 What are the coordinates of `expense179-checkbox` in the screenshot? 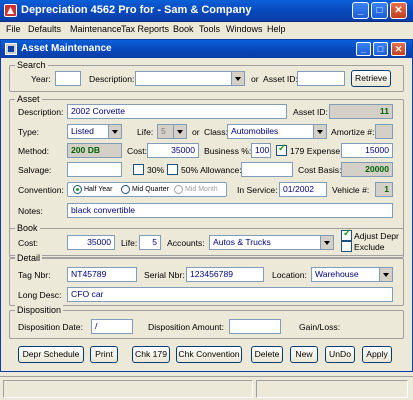 It's located at (281, 149).